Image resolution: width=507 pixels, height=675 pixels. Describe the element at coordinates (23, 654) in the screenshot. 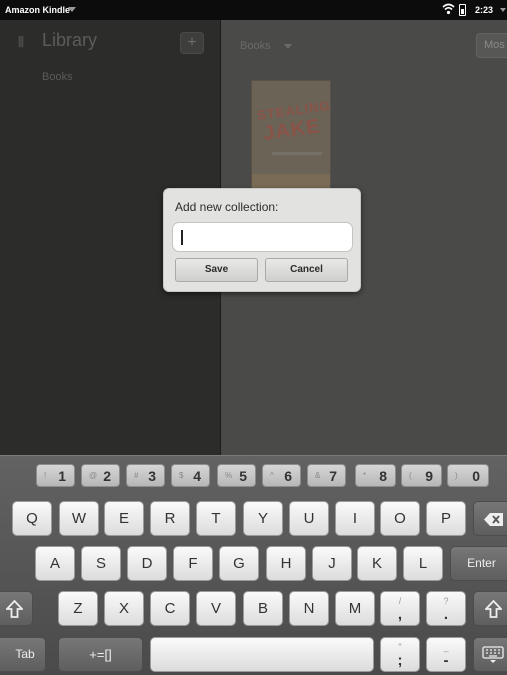

I see `tab-key: Tab` at that location.